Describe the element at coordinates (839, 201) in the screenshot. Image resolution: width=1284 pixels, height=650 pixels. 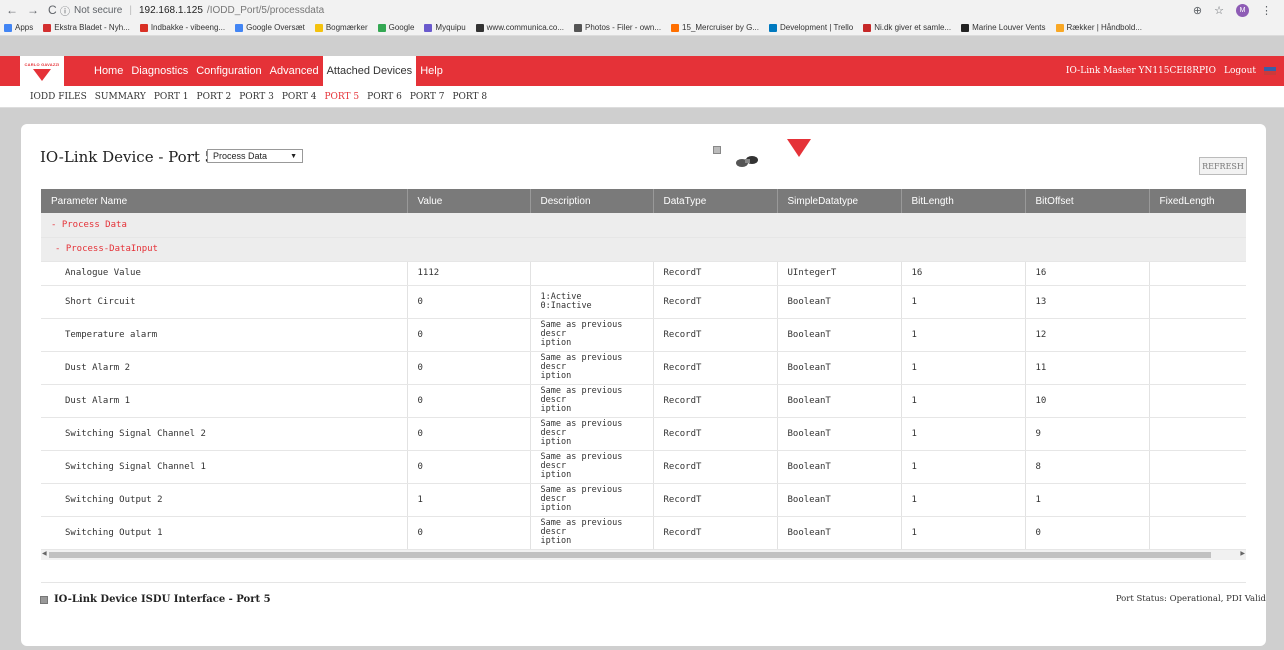
I see `column-header: SimpleDatatype` at that location.